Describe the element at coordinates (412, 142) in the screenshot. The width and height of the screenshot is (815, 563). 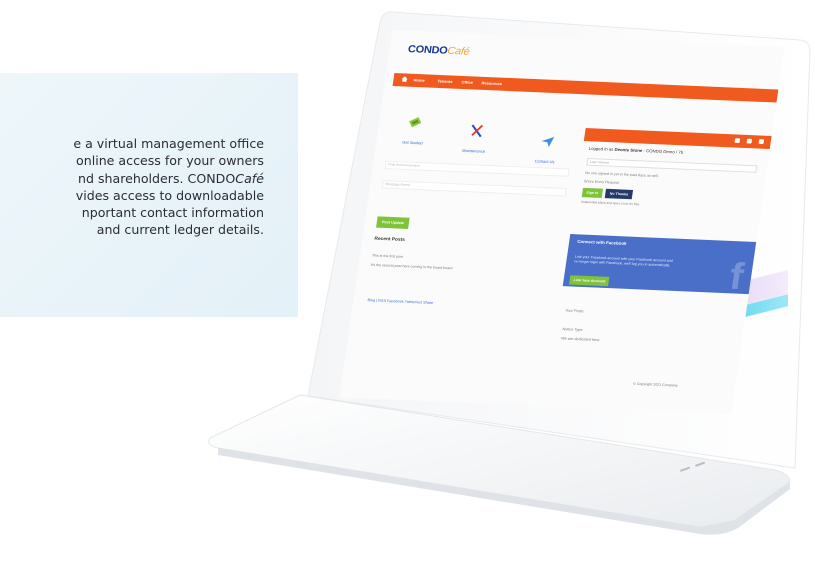
I see `tile-label: Get Started` at that location.